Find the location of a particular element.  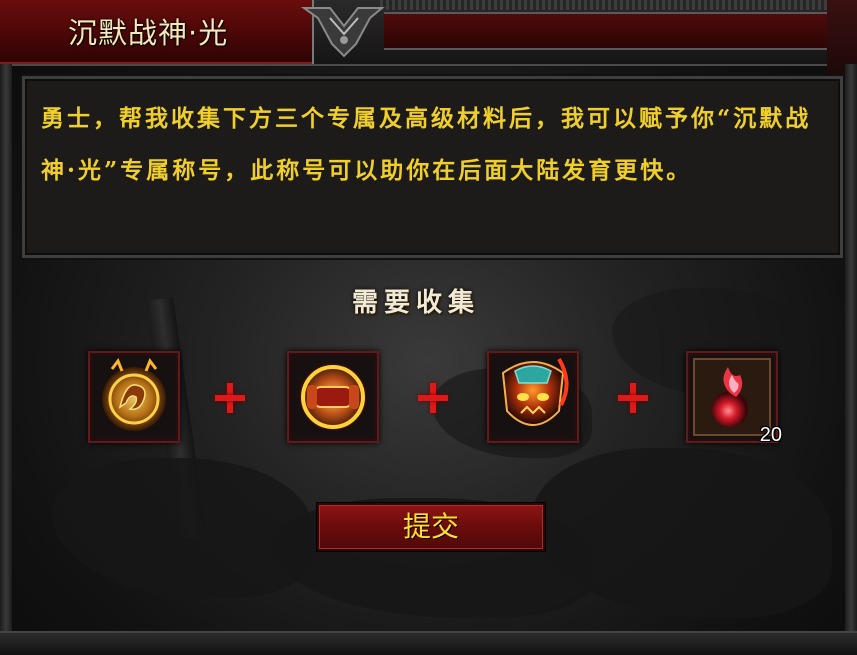

title-tab: 沉默战神·光 is located at coordinates (157, 32).